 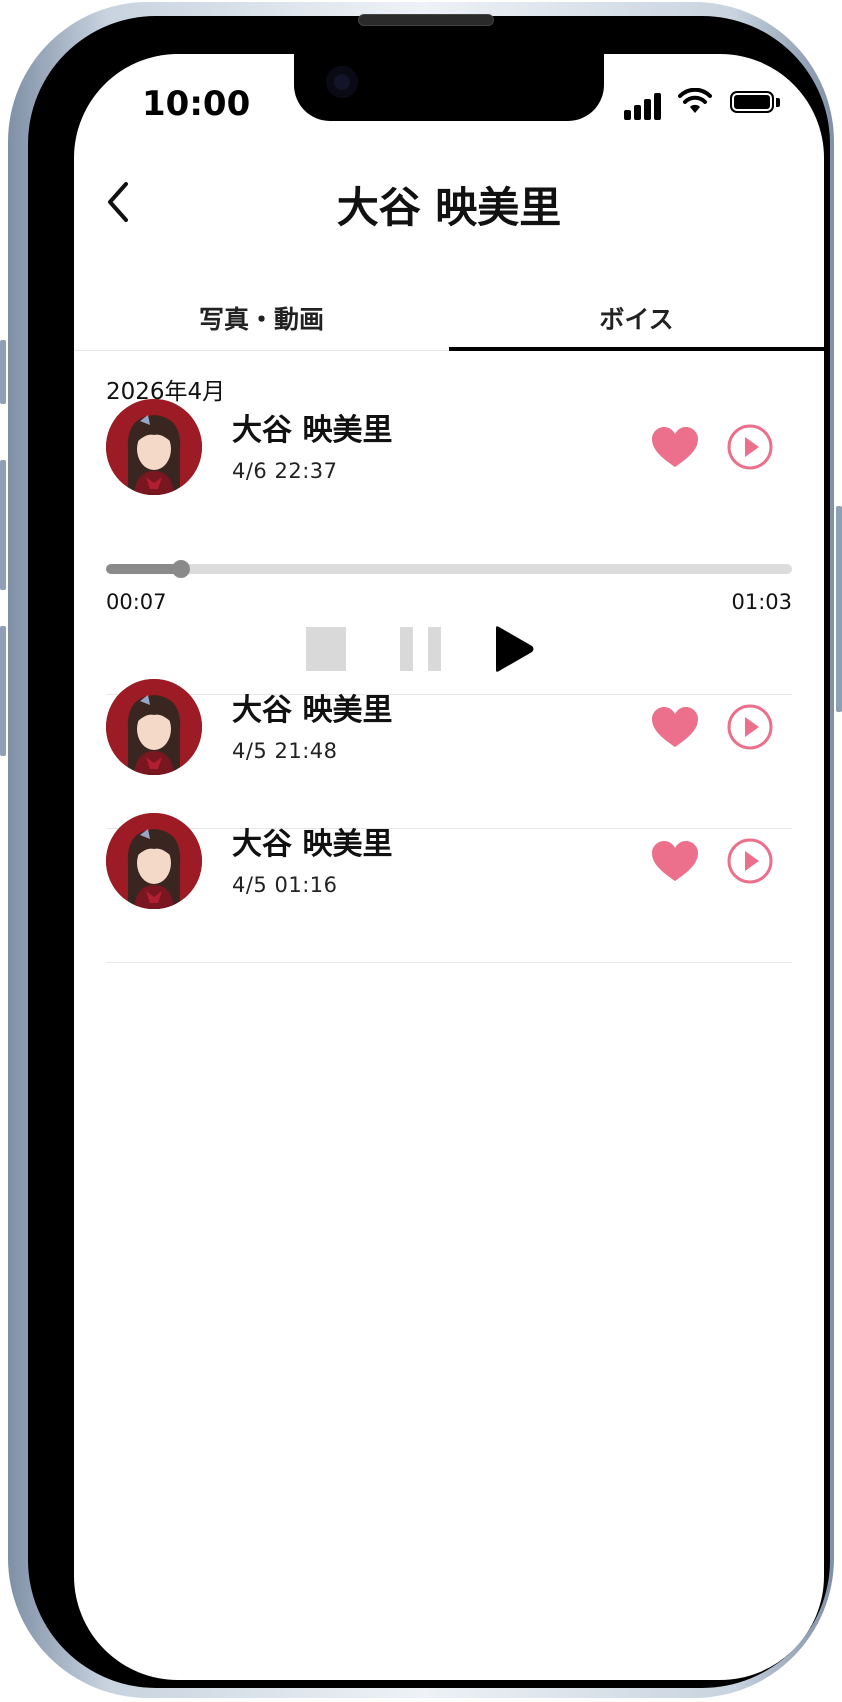 I want to click on tab-bar: 写真・動画 ボイス, so click(x=449, y=318).